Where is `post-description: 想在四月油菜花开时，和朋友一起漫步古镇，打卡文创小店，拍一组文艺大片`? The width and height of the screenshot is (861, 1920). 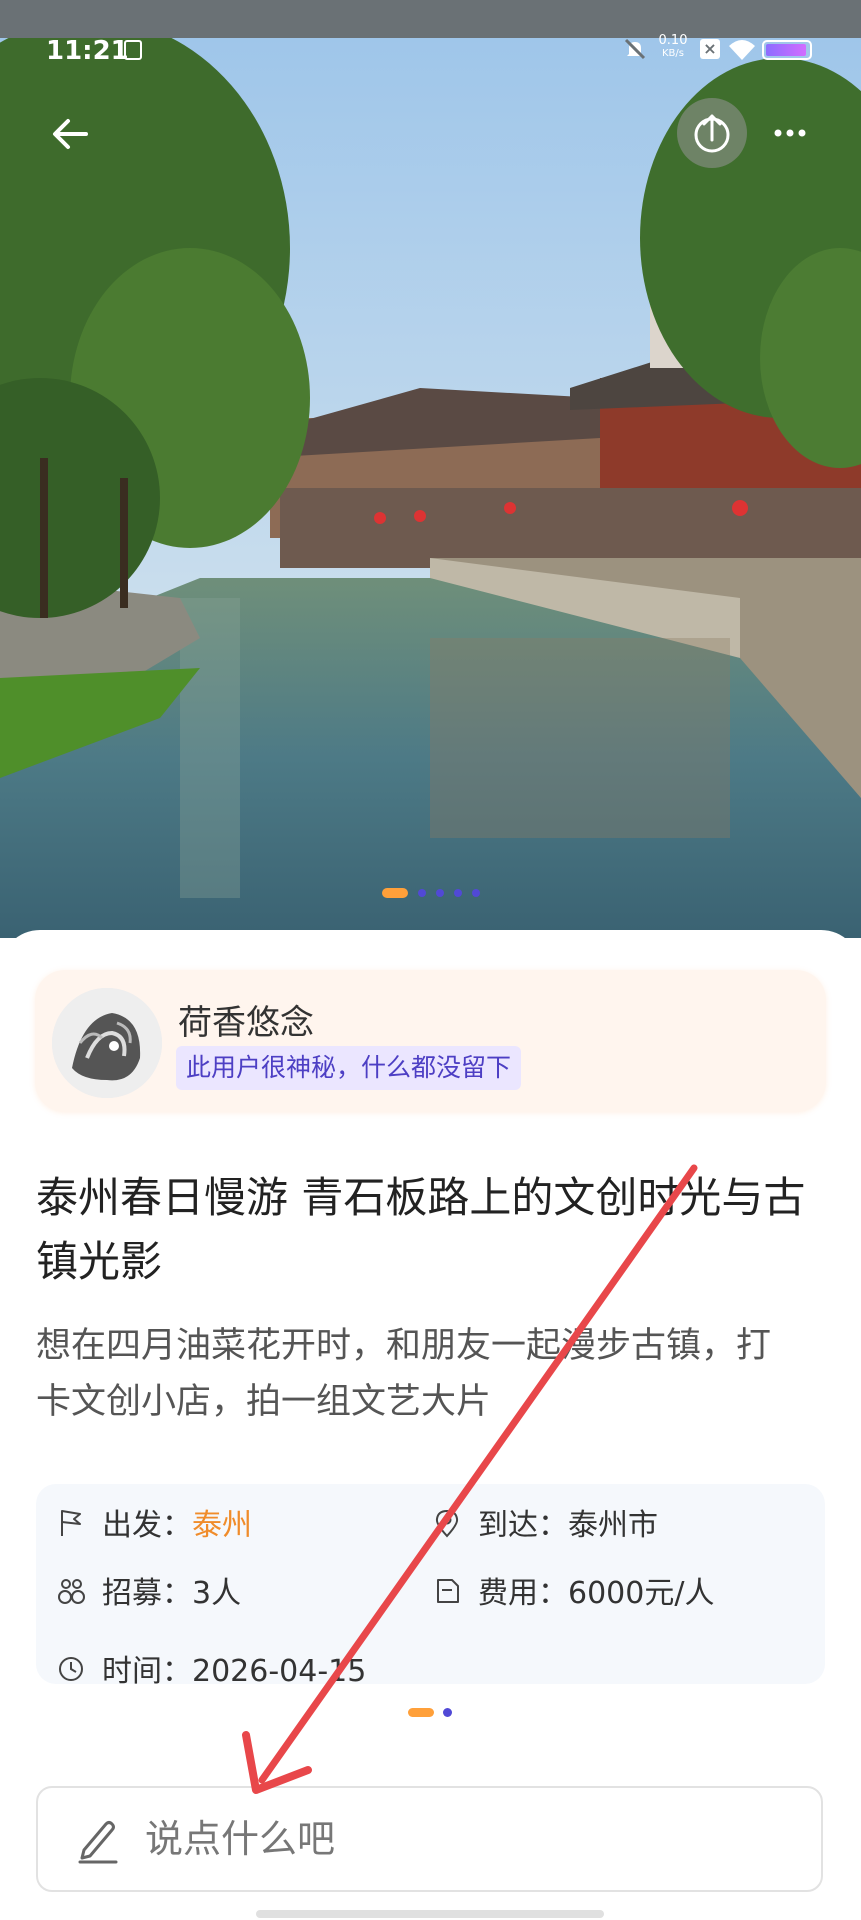 post-description: 想在四月油菜花开时，和朋友一起漫步古镇，打卡文创小店，拍一组文艺大片 is located at coordinates (404, 1374).